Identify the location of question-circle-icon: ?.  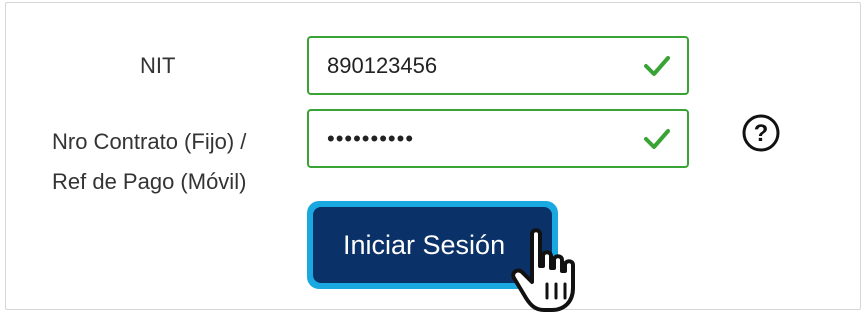
(761, 133).